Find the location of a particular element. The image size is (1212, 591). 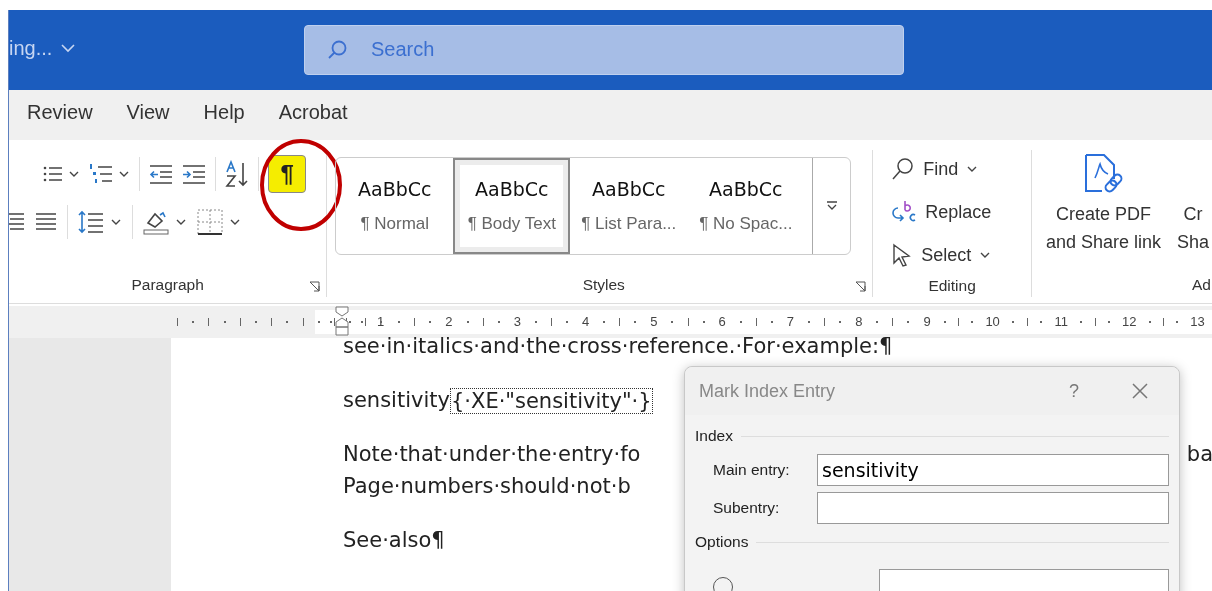

section-heading: Index is located at coordinates (714, 436).